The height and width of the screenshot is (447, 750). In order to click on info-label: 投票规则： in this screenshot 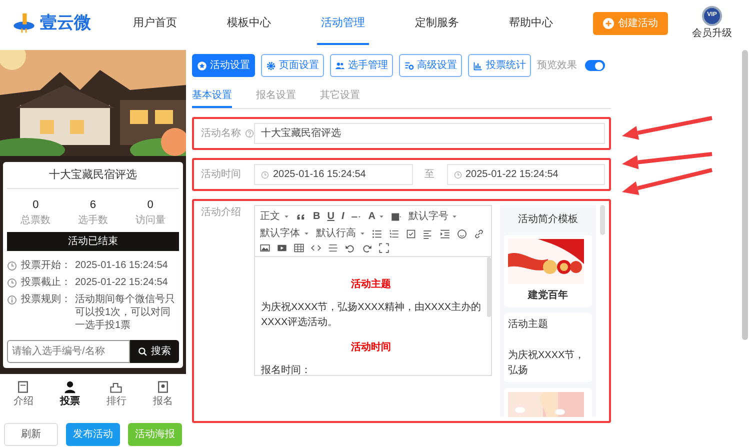, I will do `click(46, 300)`.